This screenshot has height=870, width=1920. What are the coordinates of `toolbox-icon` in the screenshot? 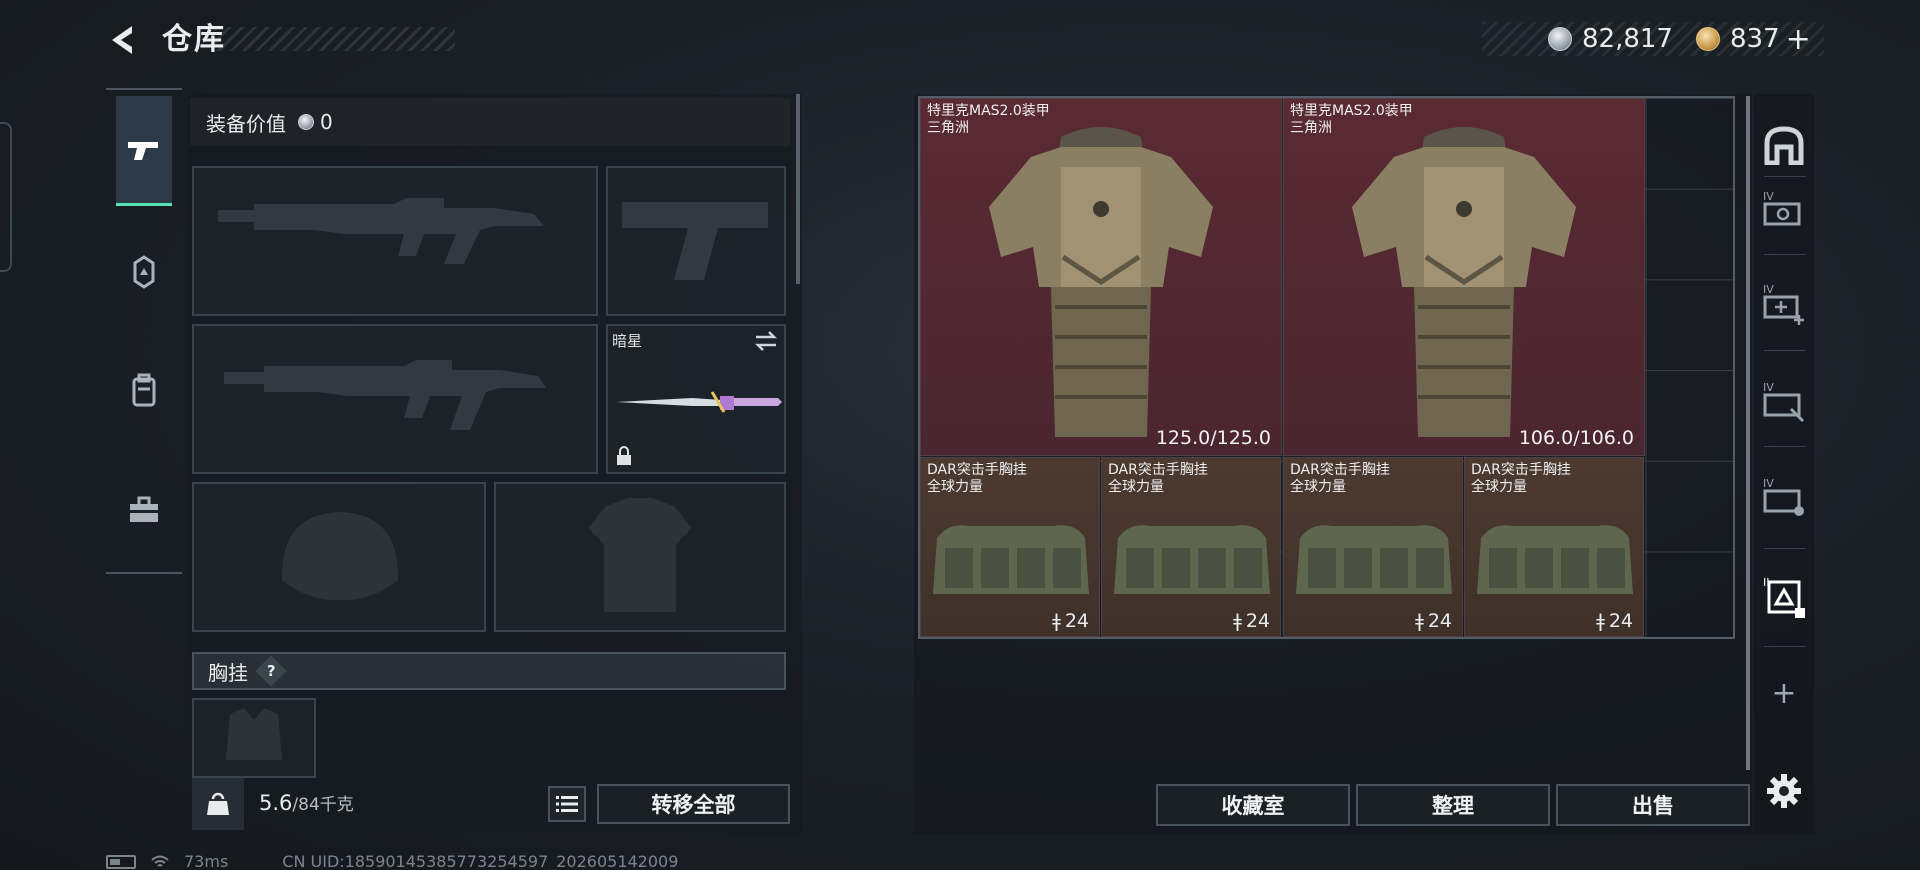 It's located at (144, 509).